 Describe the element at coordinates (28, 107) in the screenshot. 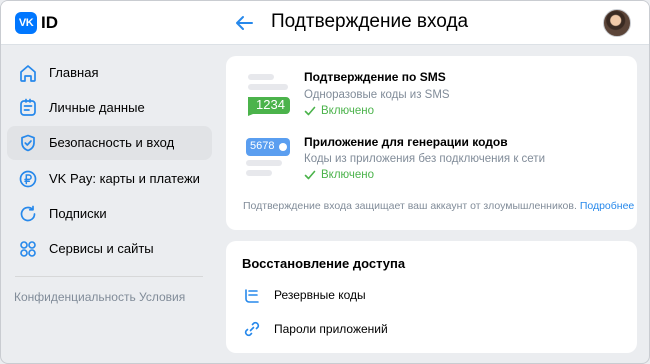

I see `id-card-icon` at that location.